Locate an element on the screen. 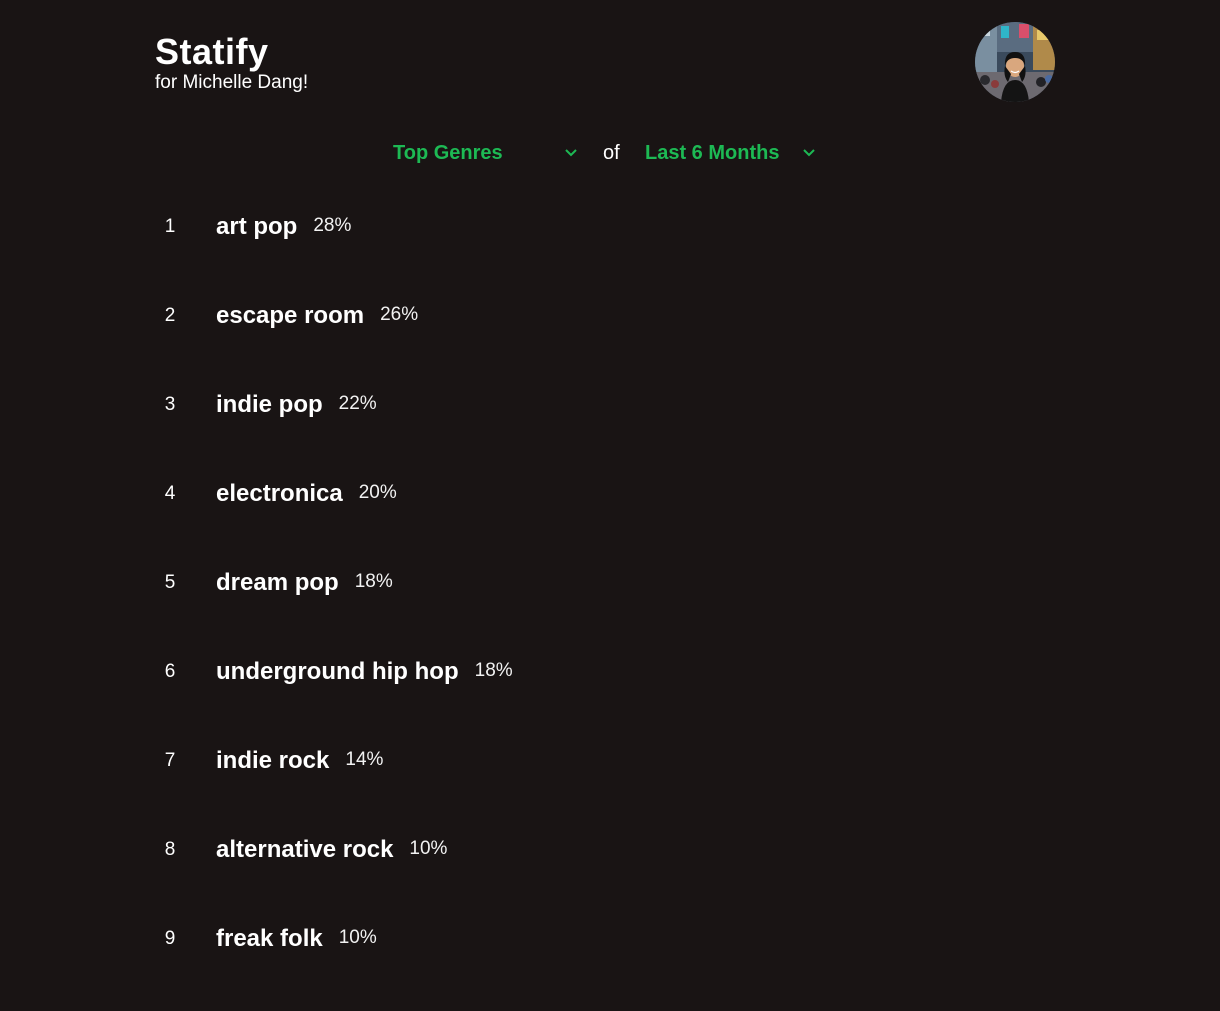  genre-name-wrap: underground hip hop 18% is located at coordinates (364, 673).